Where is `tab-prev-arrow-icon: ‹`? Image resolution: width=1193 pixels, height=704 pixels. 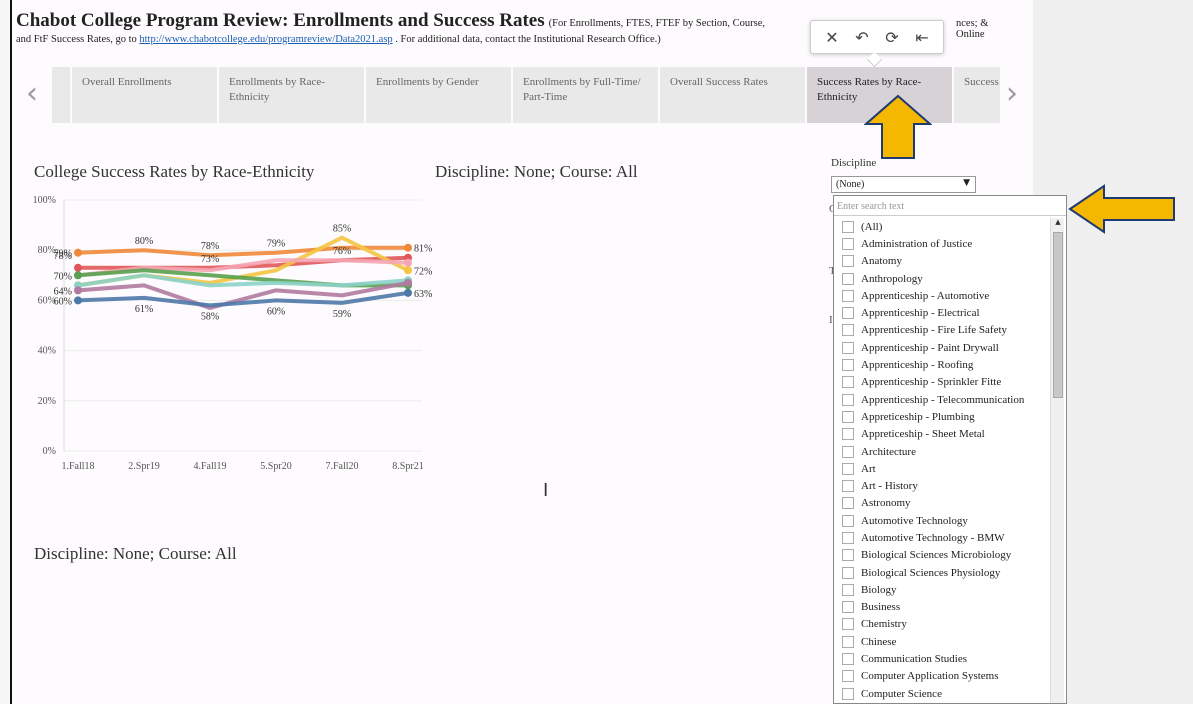
tab-prev-arrow-icon: ‹ is located at coordinates (32, 93).